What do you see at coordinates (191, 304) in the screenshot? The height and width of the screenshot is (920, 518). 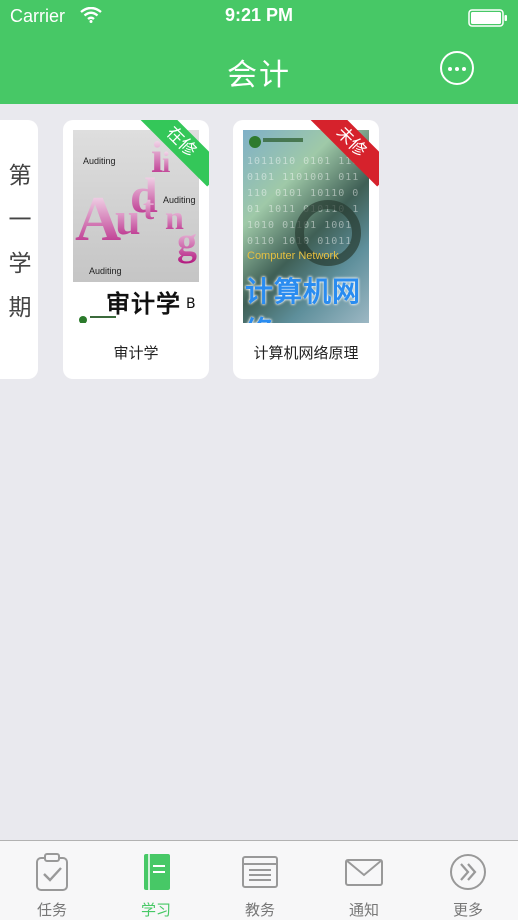 I see `cover-edition: B` at bounding box center [191, 304].